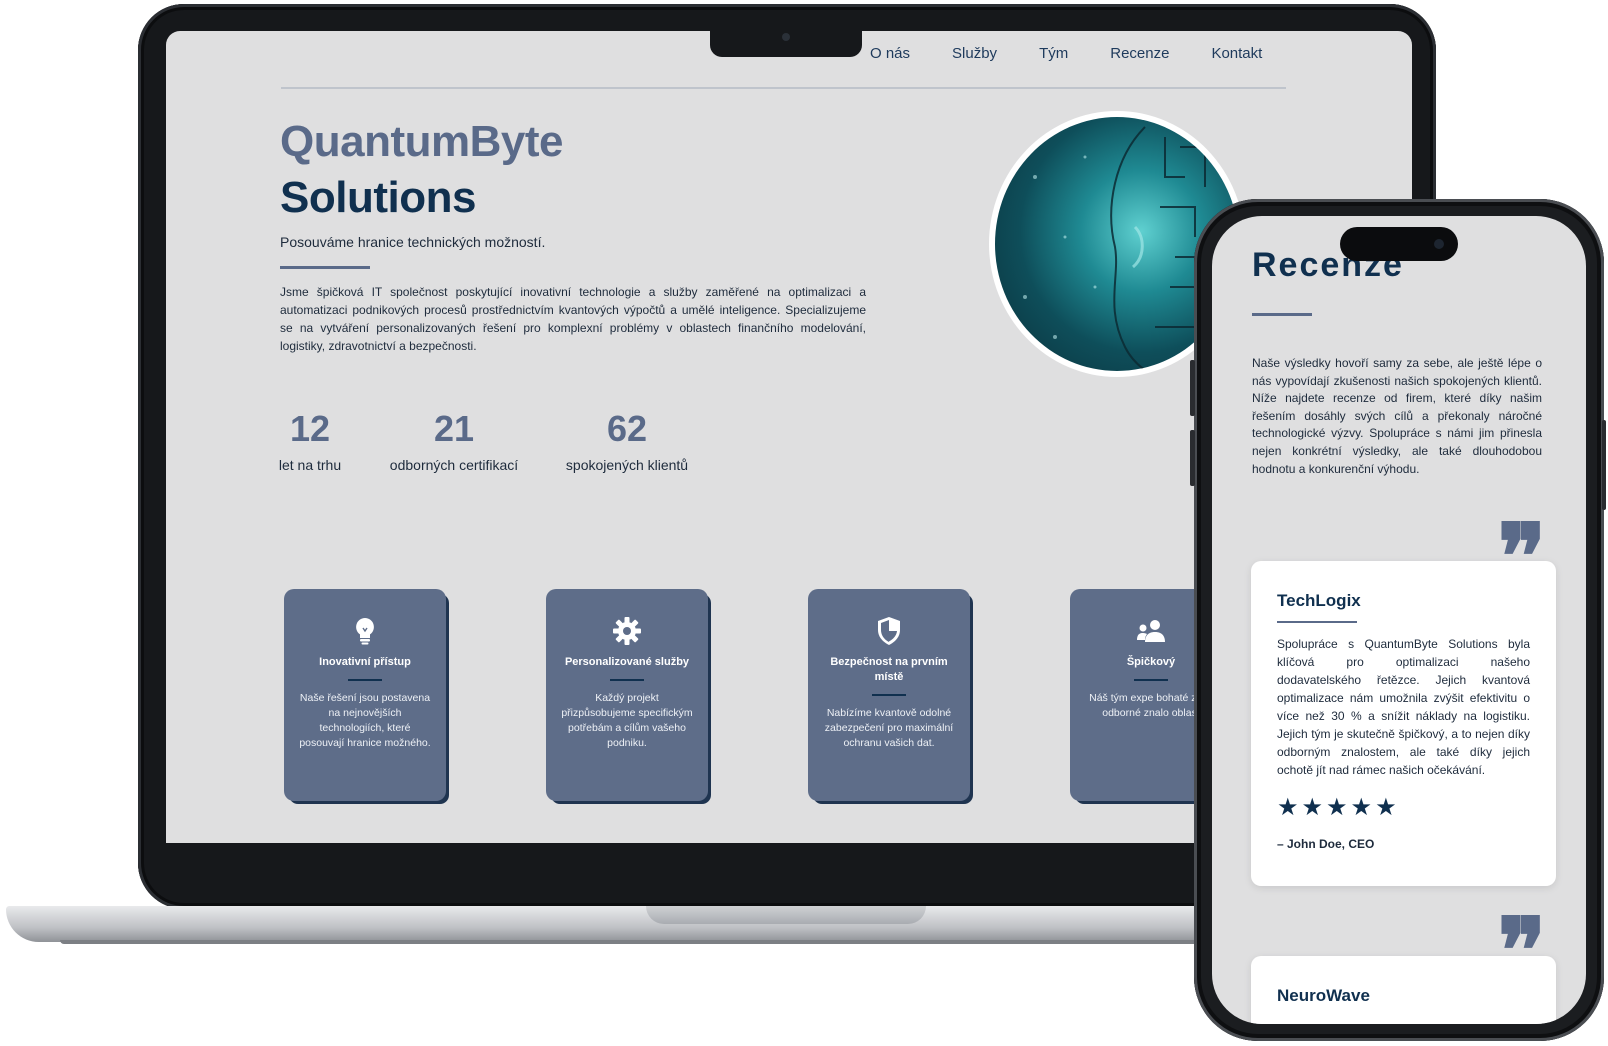 The image size is (1608, 1046). I want to click on nav-link-sluzby: Služby, so click(974, 53).